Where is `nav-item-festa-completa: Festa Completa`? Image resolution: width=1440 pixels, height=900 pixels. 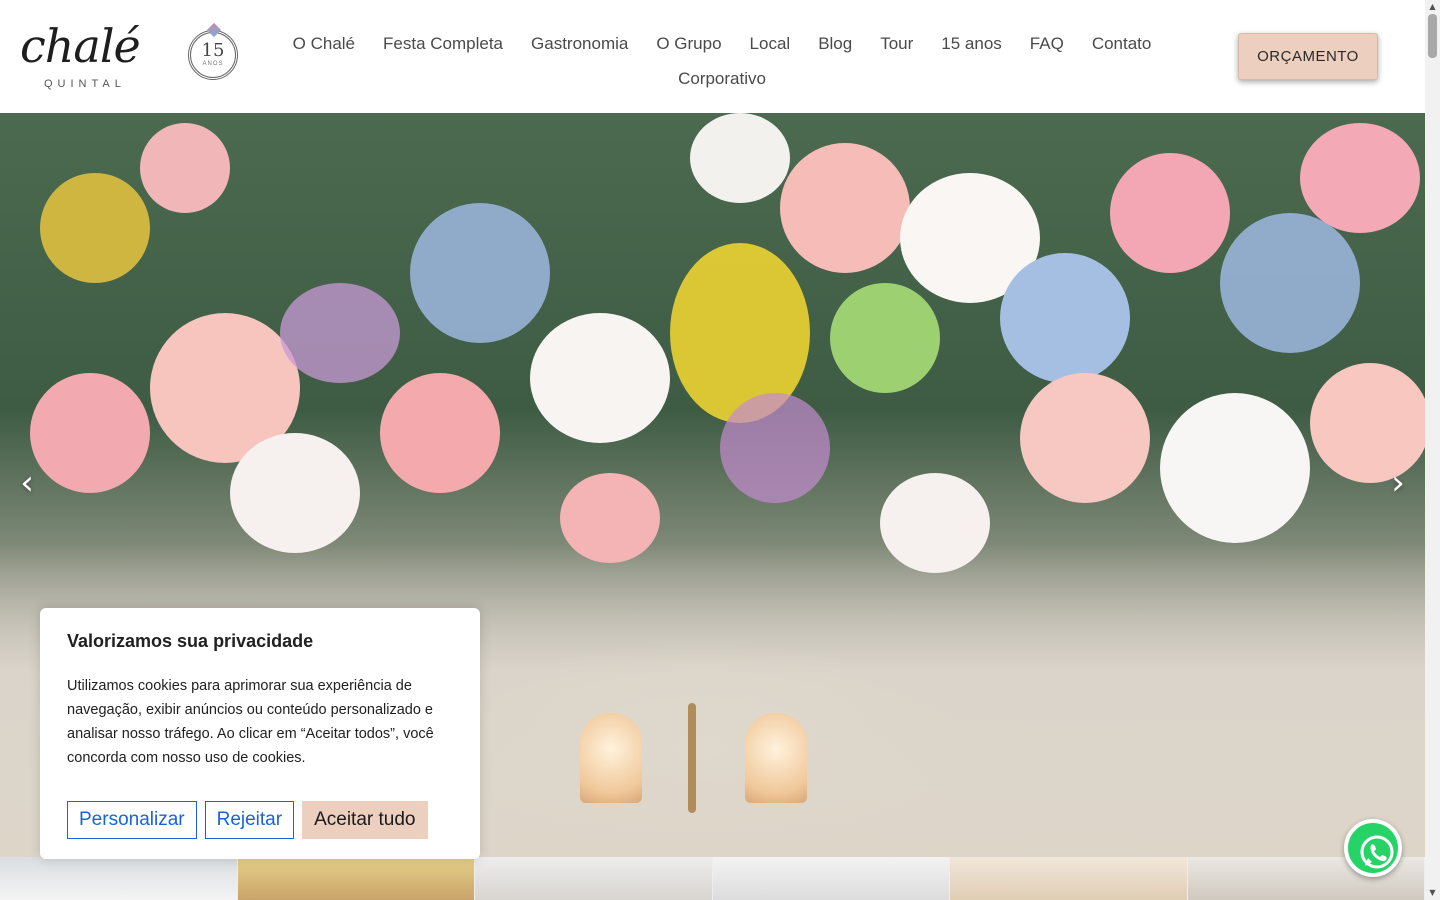 nav-item-festa-completa: Festa Completa is located at coordinates (443, 43).